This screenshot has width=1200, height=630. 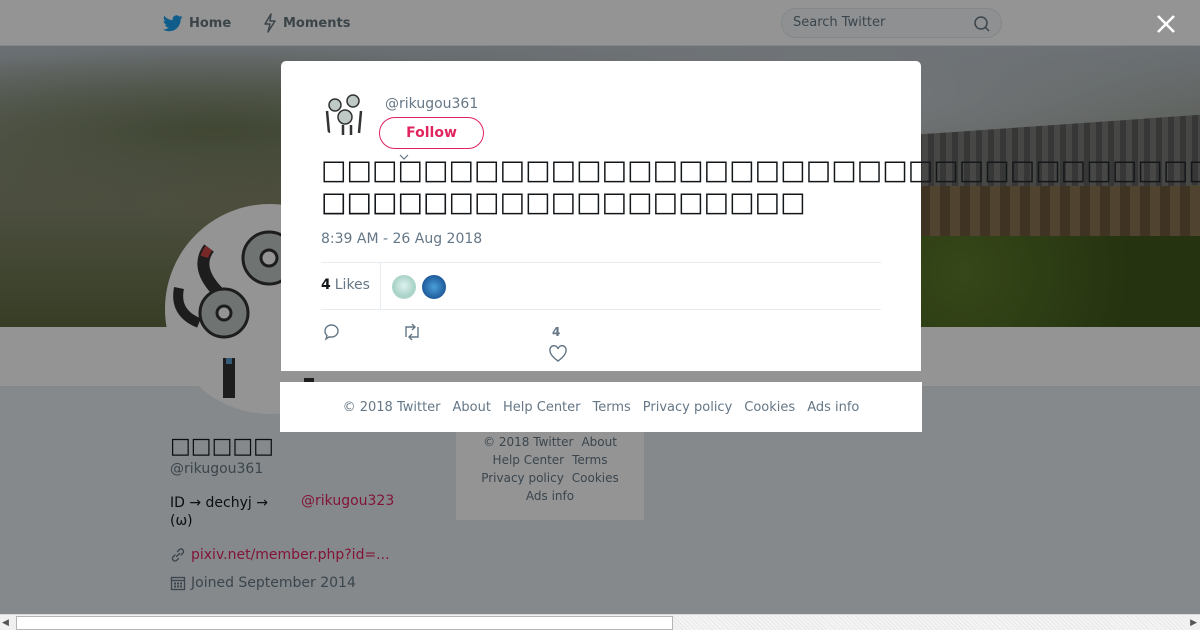 What do you see at coordinates (344, 623) in the screenshot?
I see `scrollbar-thumb` at bounding box center [344, 623].